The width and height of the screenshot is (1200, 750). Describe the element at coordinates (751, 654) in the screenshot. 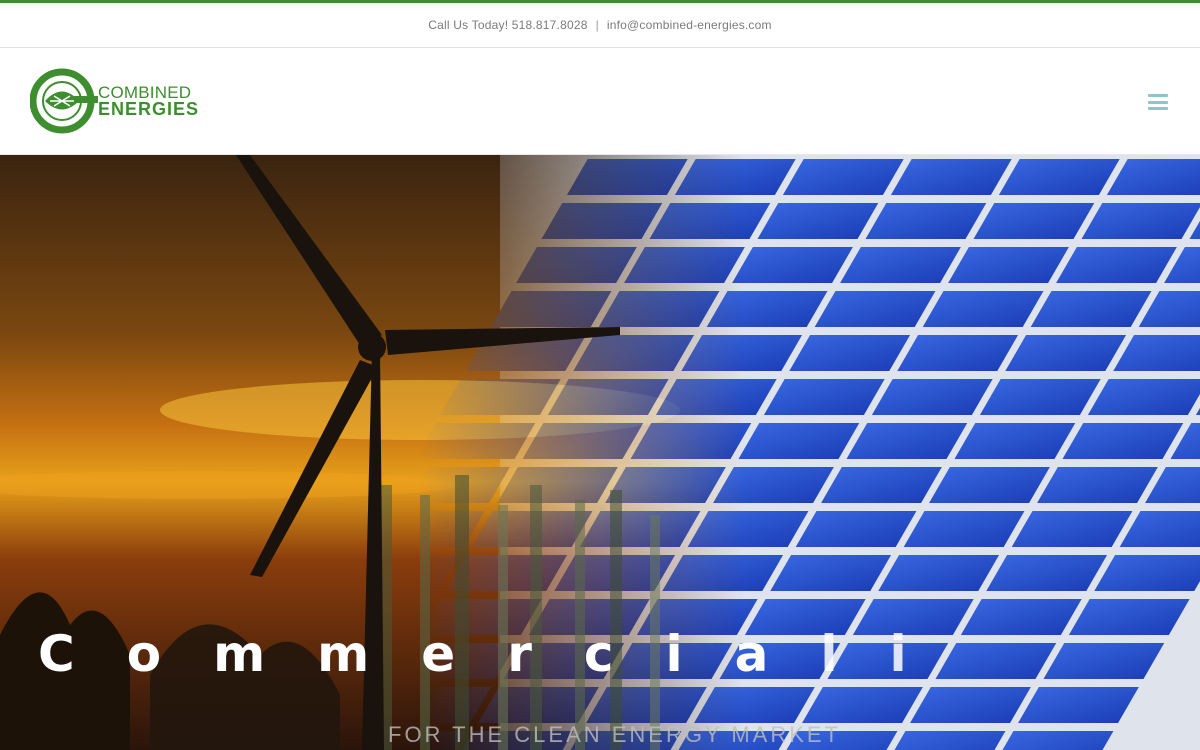

I see `headline-letter: a` at that location.